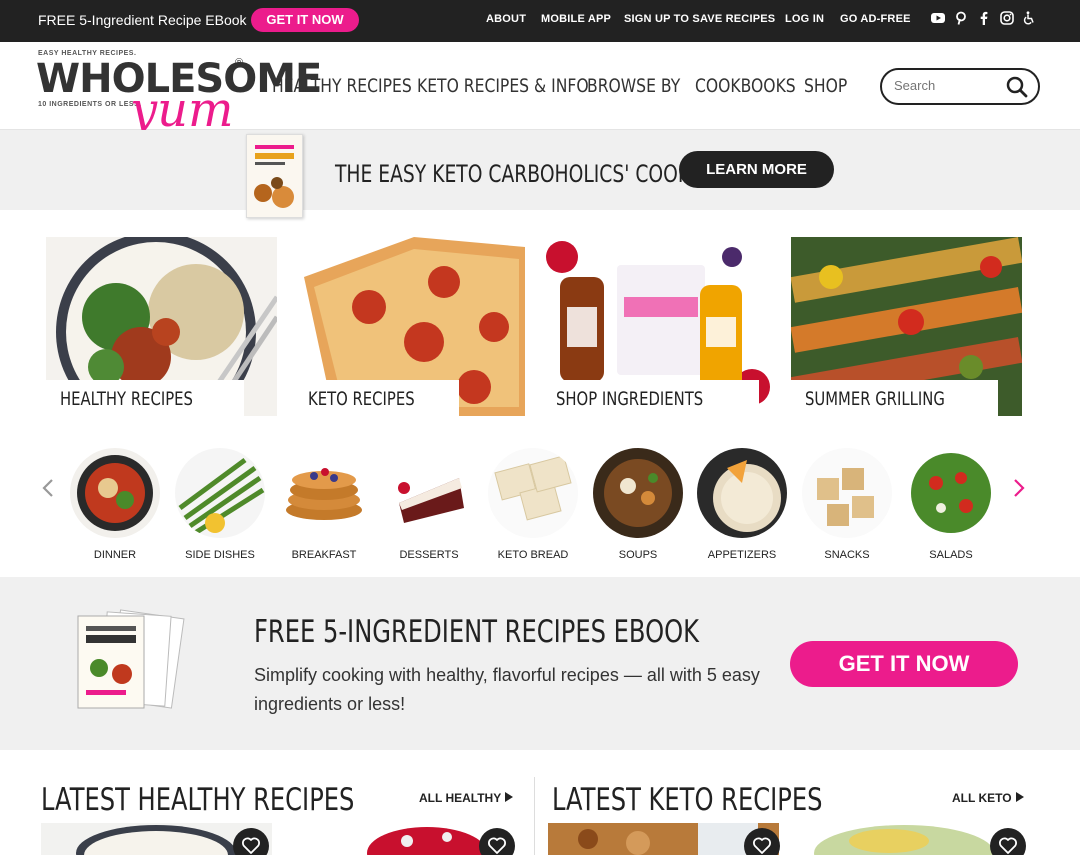  Describe the element at coordinates (534, 816) in the screenshot. I see `section-divider` at that location.